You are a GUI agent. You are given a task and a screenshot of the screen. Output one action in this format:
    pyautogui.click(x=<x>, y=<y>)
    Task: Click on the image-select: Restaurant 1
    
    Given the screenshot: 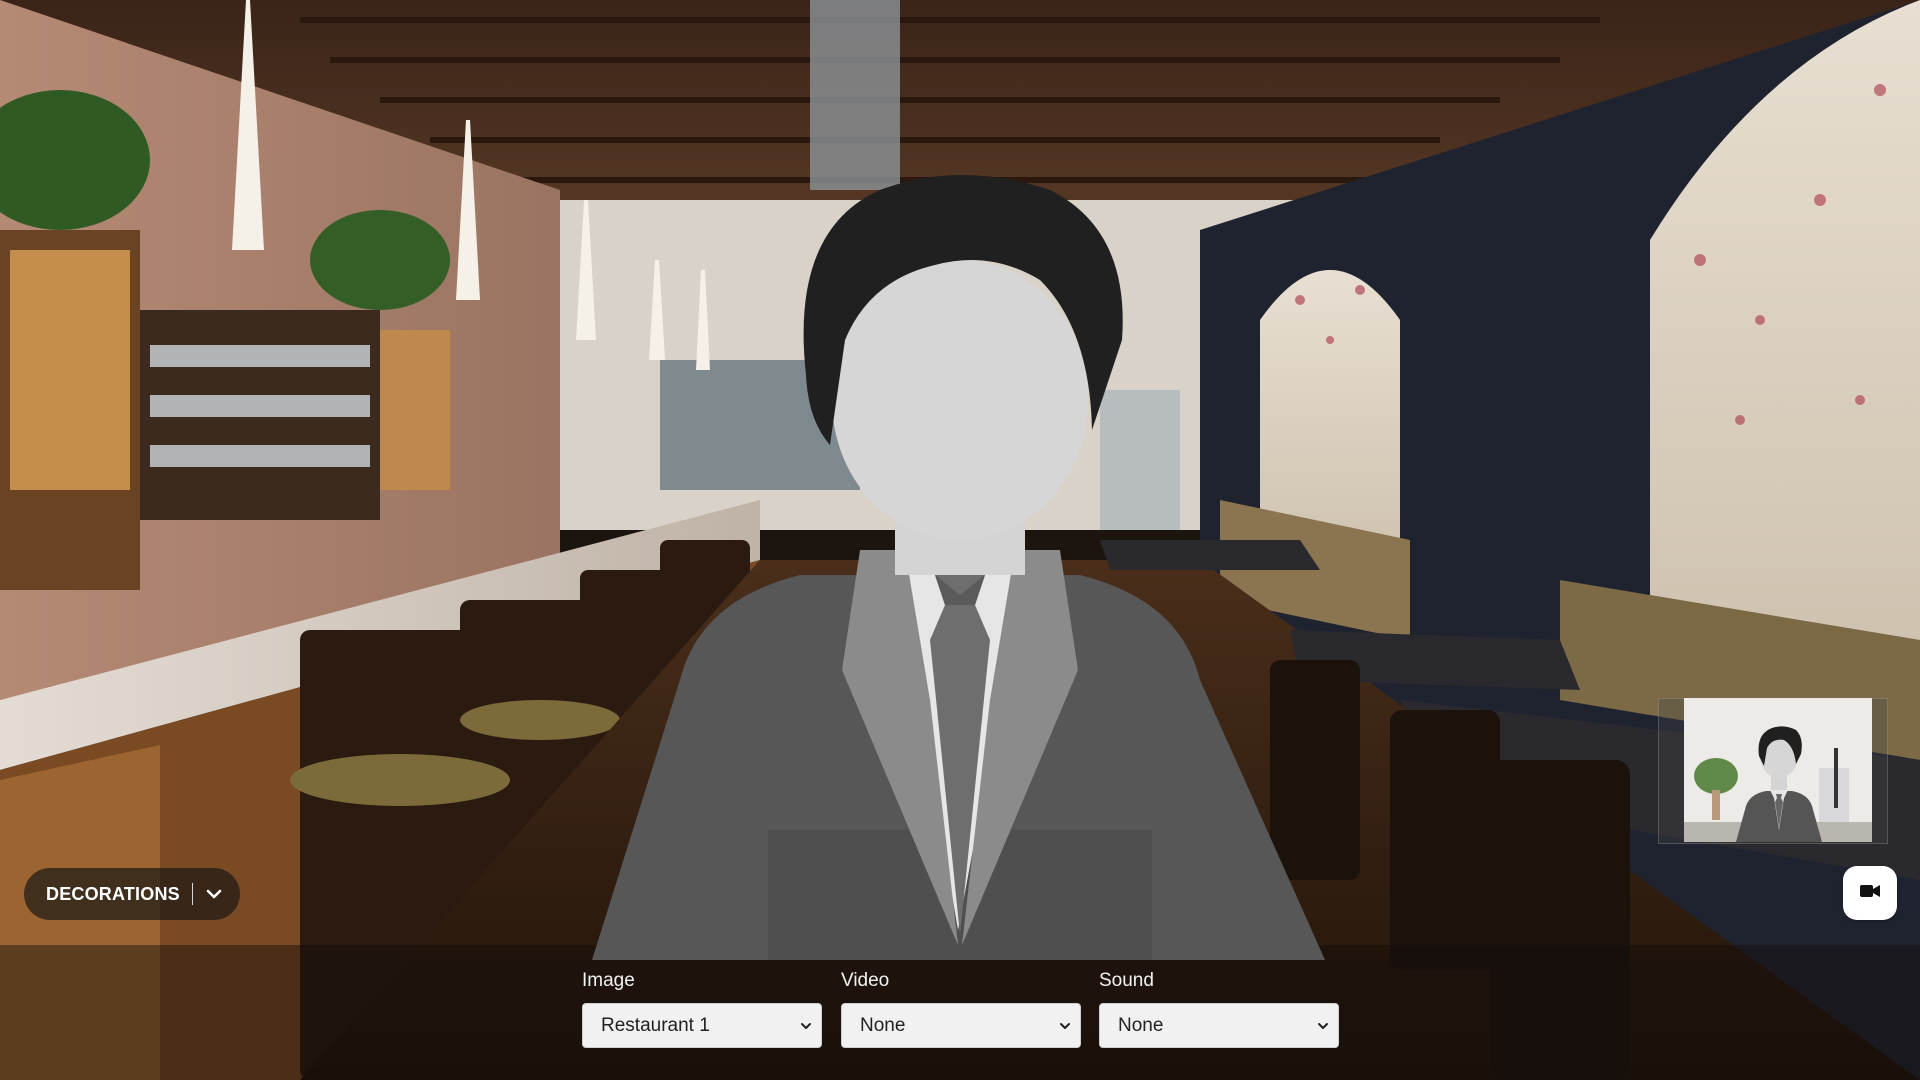 What is the action you would take?
    pyautogui.click(x=702, y=1025)
    